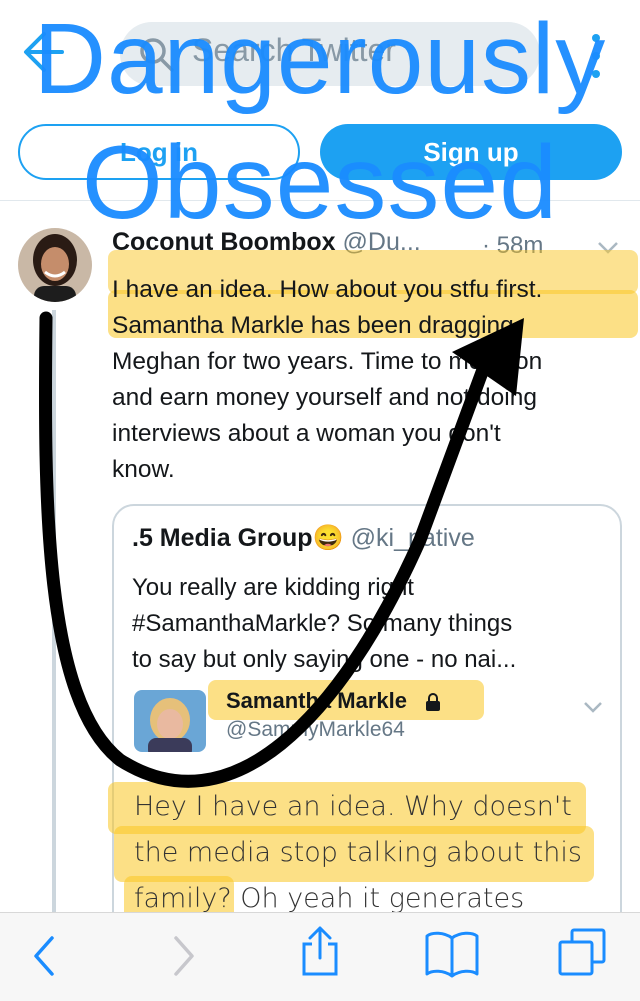  I want to click on overlay-title-line1: Dangerously, so click(320, 59).